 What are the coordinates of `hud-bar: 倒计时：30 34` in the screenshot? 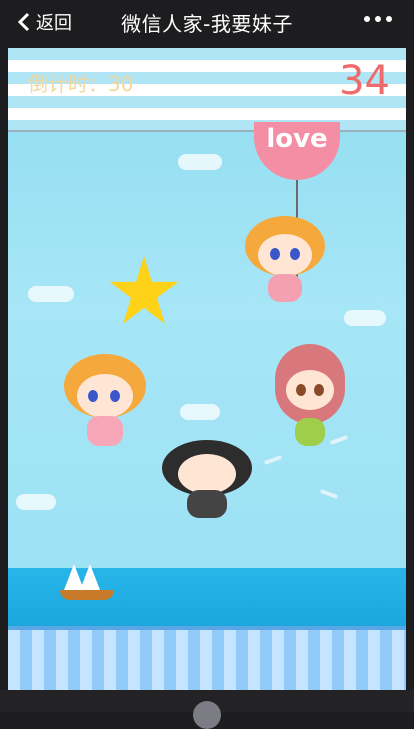 It's located at (207, 90).